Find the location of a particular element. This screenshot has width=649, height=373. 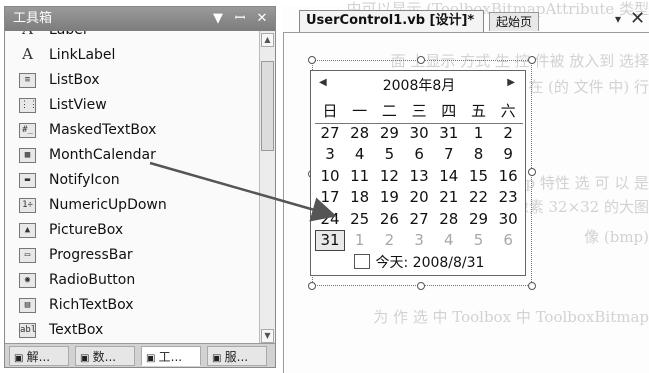

calendar-day-cell: 20 is located at coordinates (419, 197).